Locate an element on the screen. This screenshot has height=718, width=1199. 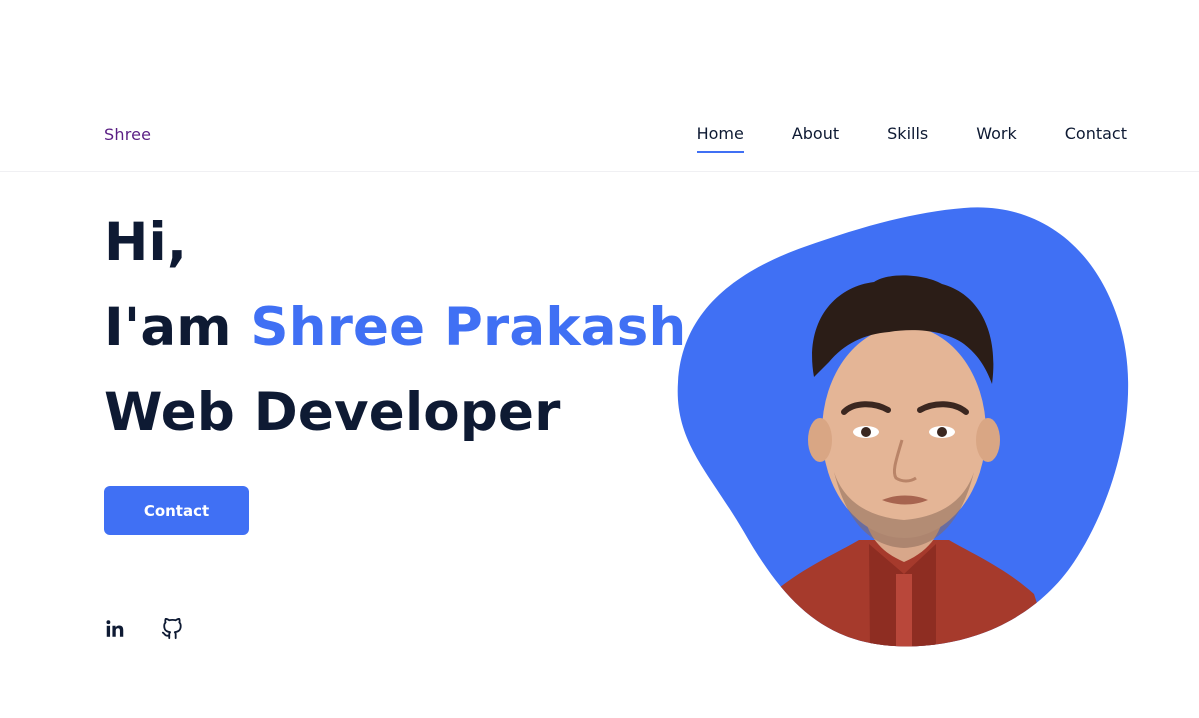
hero-intro: I'am Shree Prakash is located at coordinates (395, 327).